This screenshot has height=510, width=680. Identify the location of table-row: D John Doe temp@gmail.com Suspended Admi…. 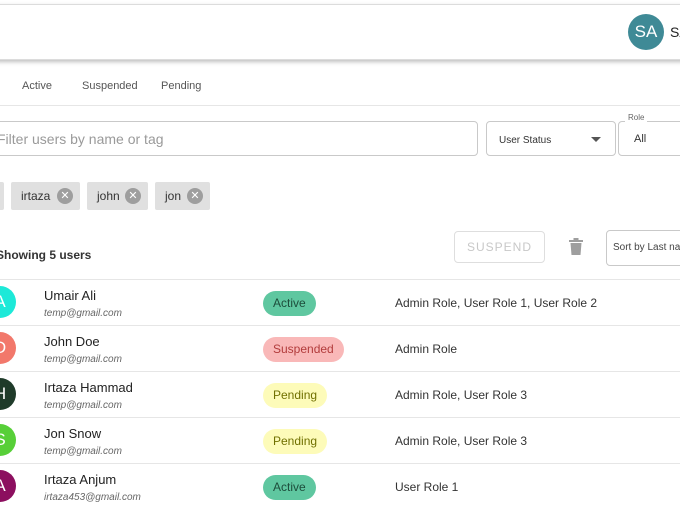
(340, 348).